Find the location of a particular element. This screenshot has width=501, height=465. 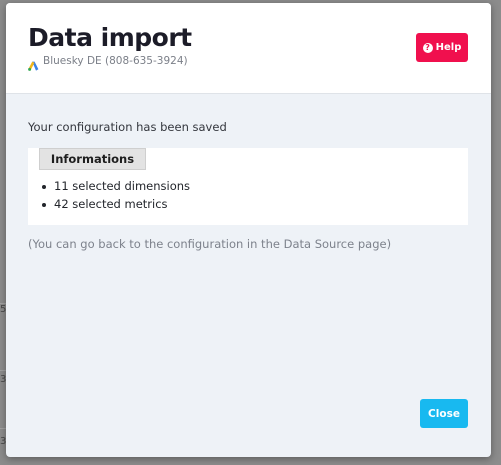

question-circle-icon: ? is located at coordinates (427, 47).